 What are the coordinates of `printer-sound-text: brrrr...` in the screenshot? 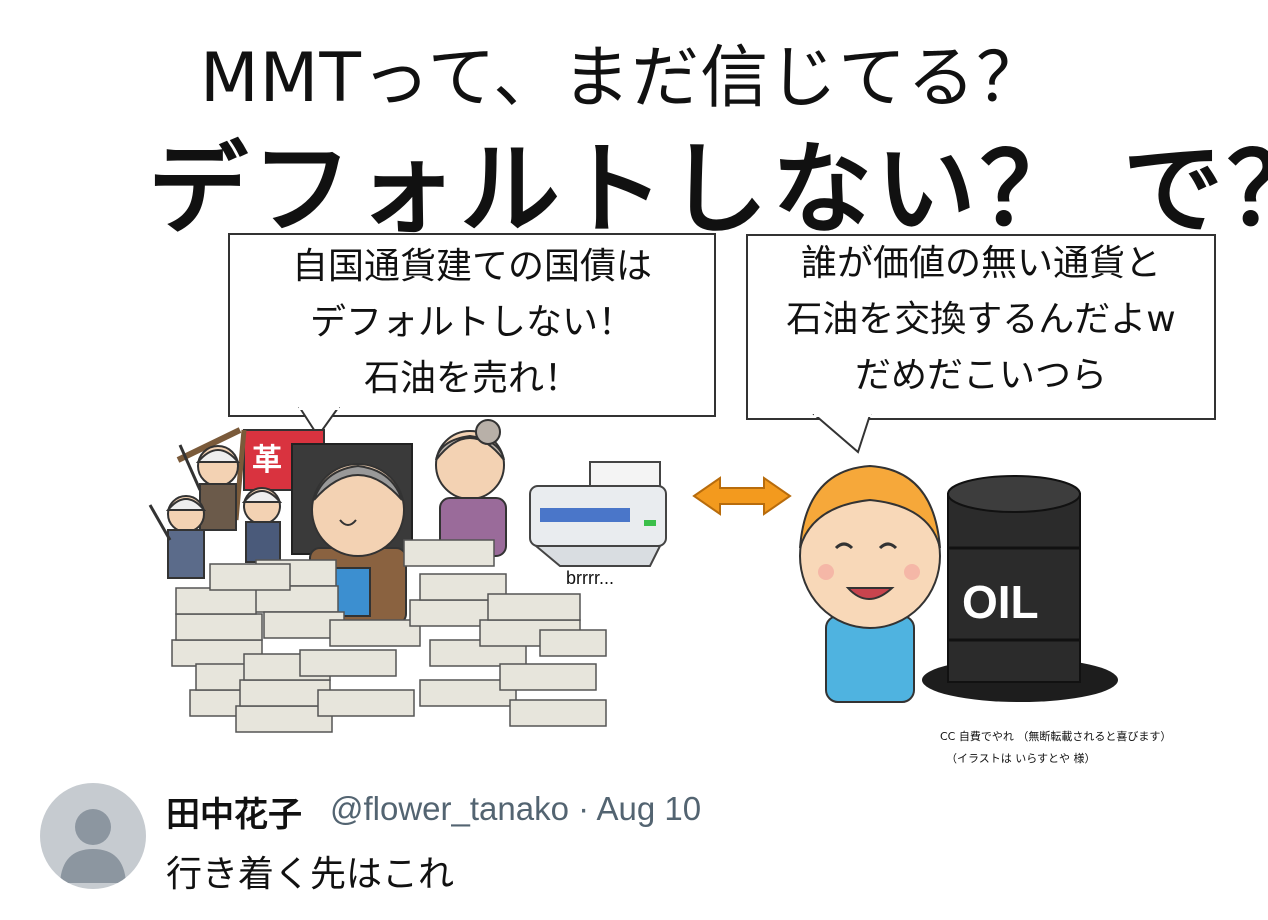 It's located at (590, 578).